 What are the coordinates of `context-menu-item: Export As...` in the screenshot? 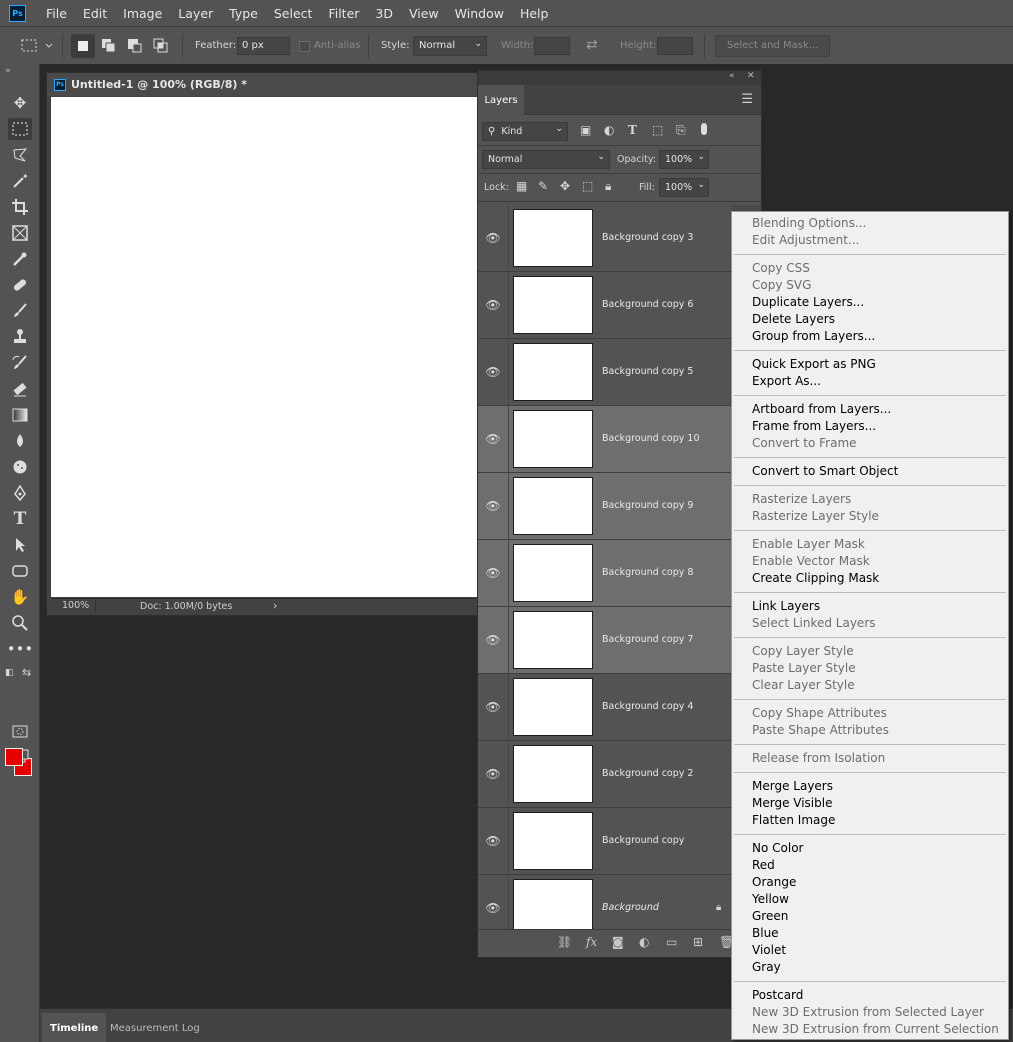 It's located at (870, 381).